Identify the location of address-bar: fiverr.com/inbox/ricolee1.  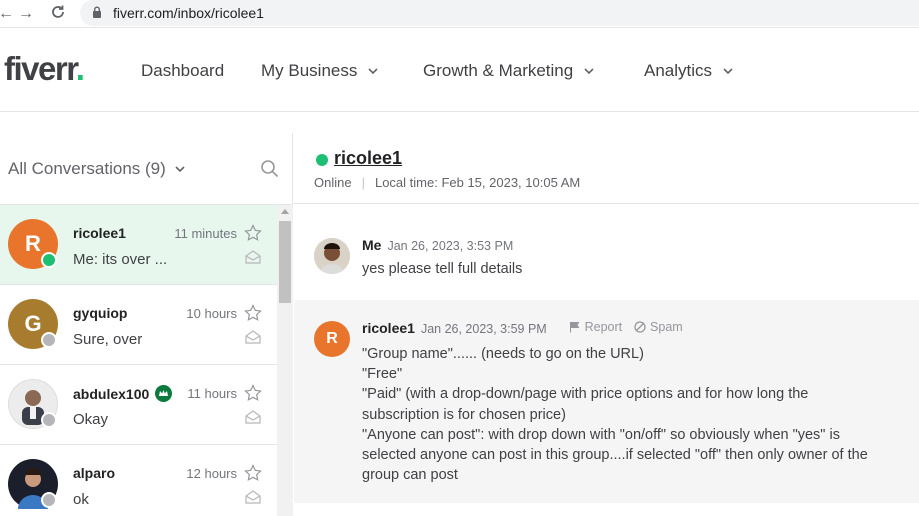
(499, 13).